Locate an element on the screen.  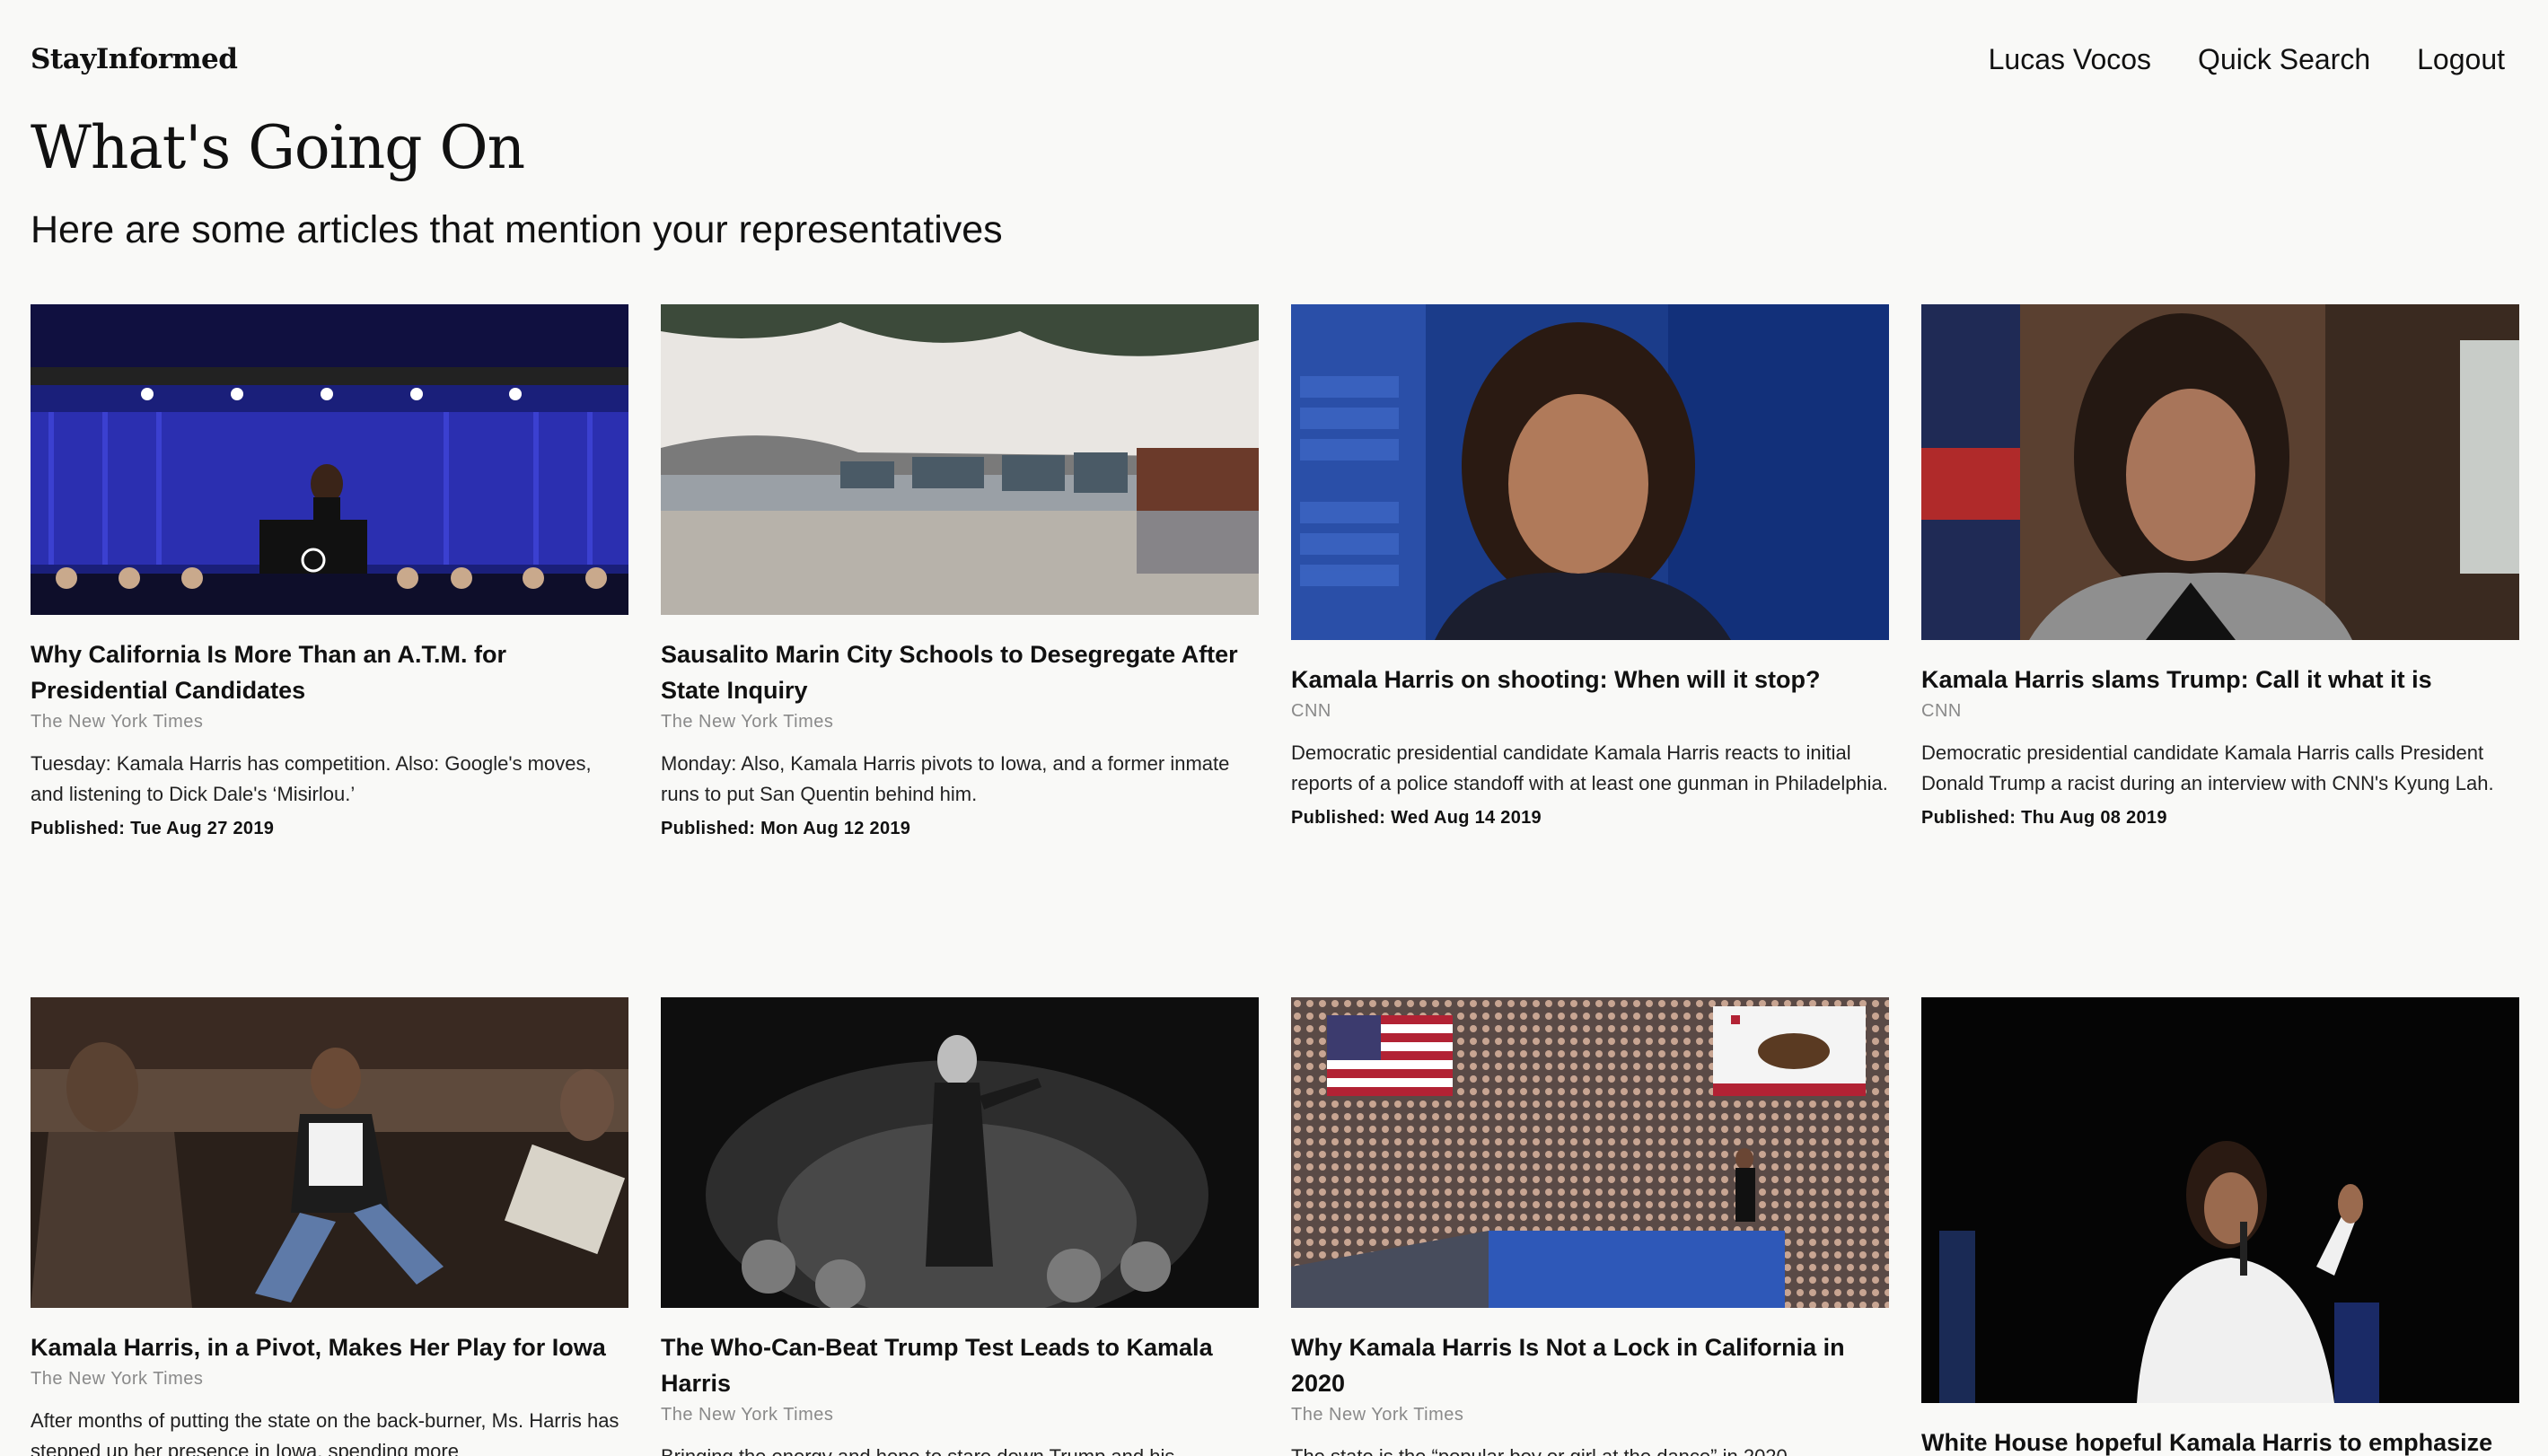
nav-logout-link: Logout is located at coordinates (2461, 60).